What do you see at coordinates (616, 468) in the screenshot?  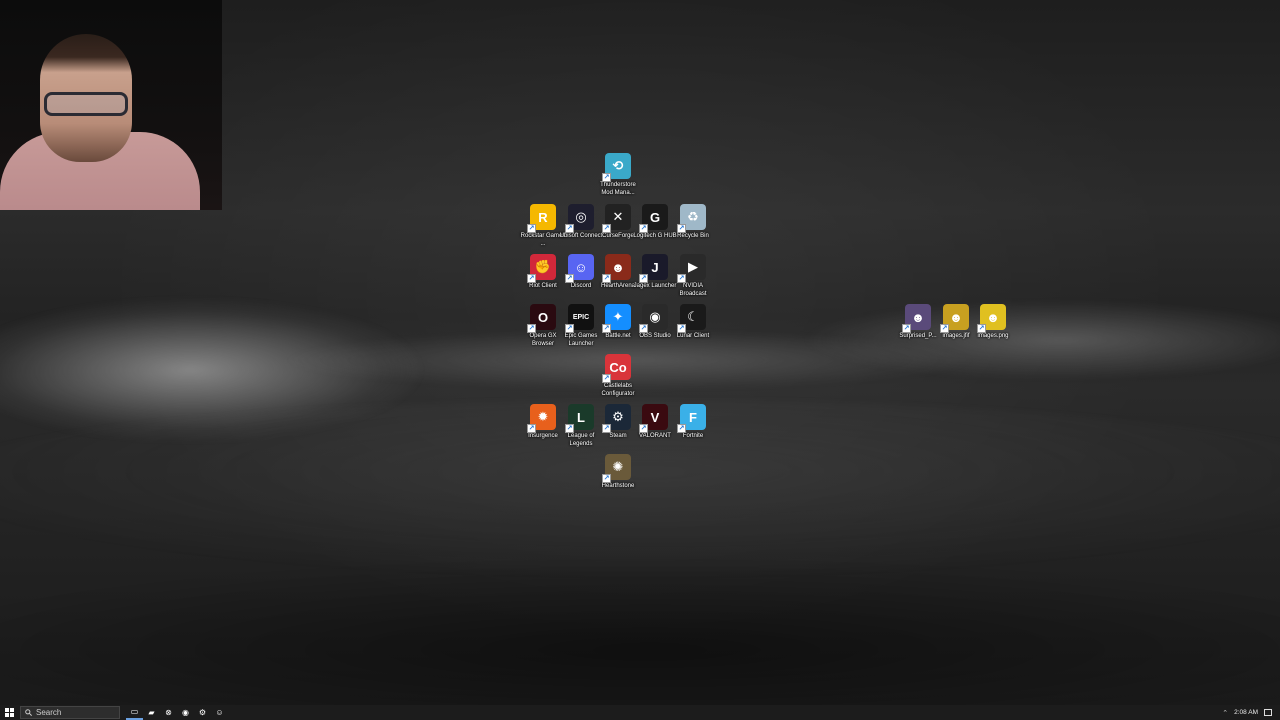 I see `hearthstone-icon: ✺ ↗` at bounding box center [616, 468].